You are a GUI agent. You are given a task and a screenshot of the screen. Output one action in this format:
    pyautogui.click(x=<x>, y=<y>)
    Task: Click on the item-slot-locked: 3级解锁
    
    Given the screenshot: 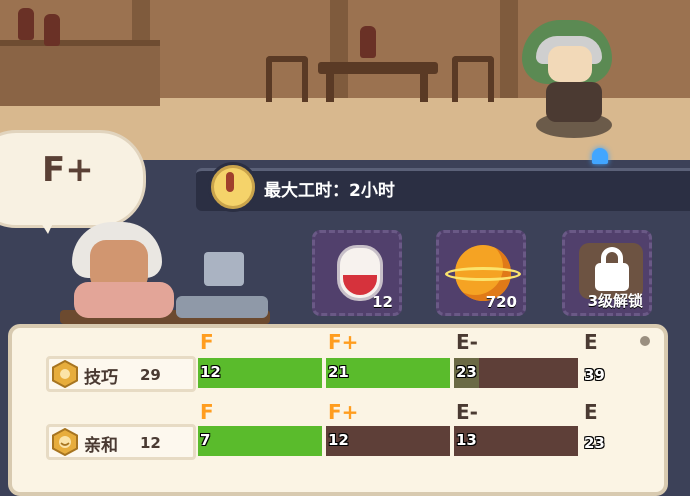 What is the action you would take?
    pyautogui.click(x=607, y=273)
    